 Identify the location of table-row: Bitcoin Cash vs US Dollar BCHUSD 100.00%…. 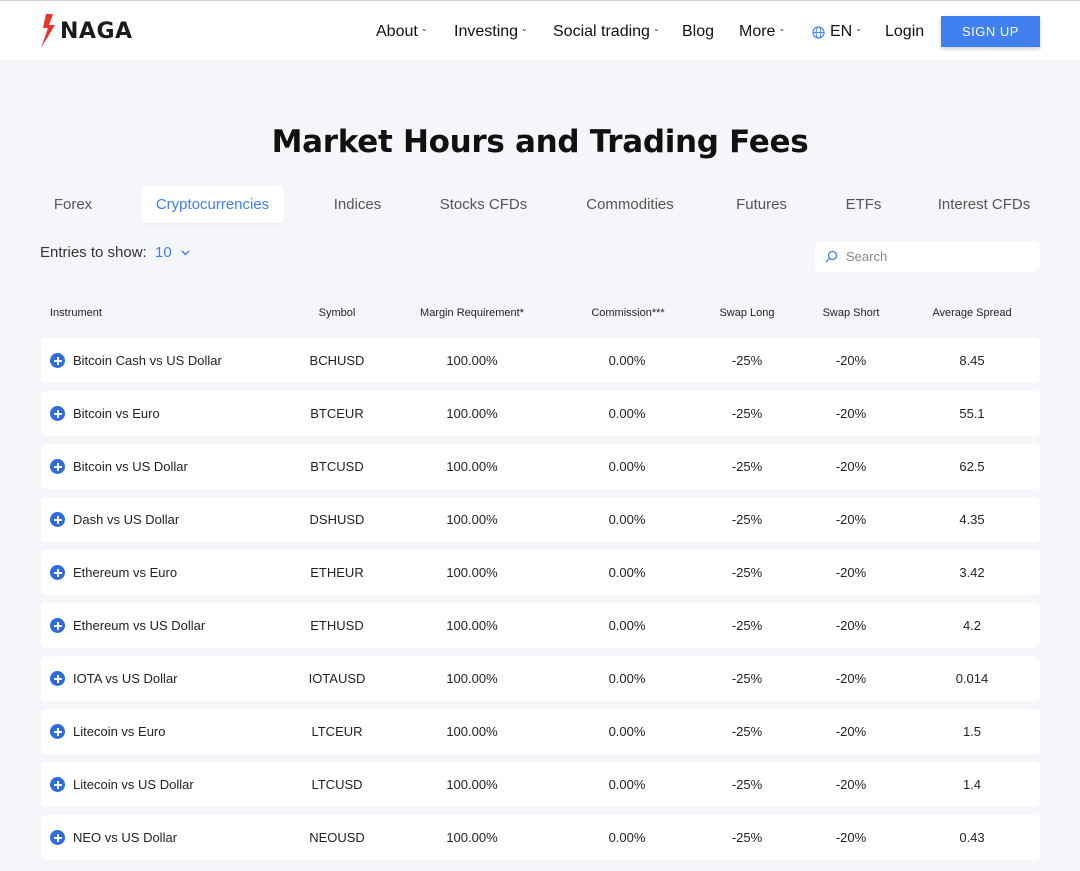
(540, 360).